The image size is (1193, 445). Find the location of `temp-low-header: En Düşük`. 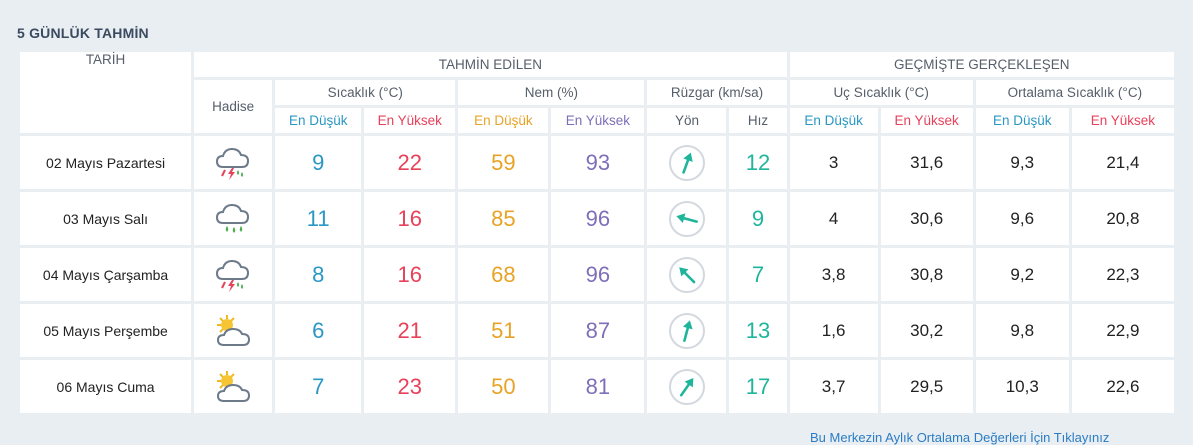

temp-low-header: En Düşük is located at coordinates (318, 120).